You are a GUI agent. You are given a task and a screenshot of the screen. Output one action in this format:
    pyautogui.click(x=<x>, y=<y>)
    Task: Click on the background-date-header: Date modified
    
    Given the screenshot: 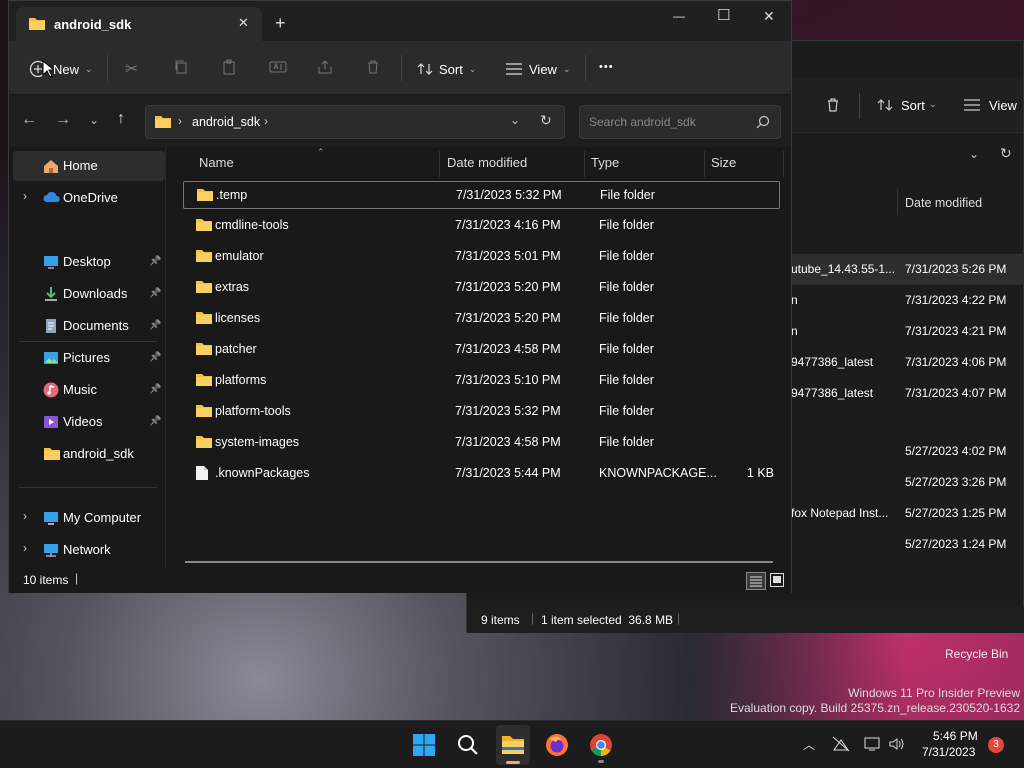 What is the action you would take?
    pyautogui.click(x=943, y=203)
    